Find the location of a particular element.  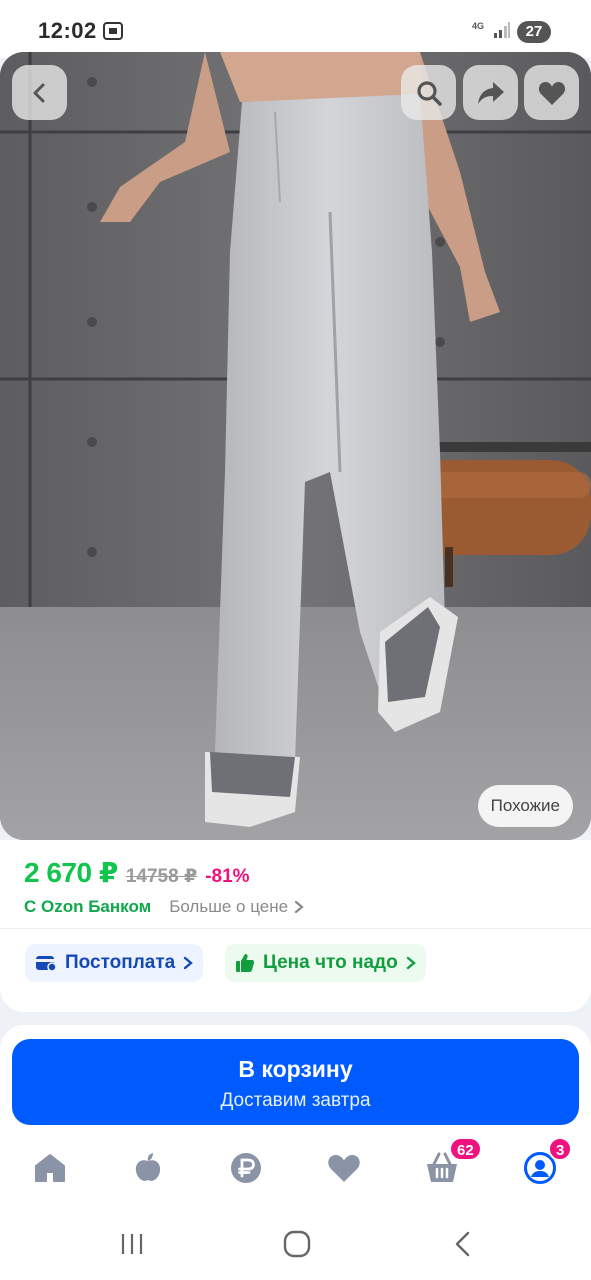

add-to-cart-button: В корзину Доставим завтра is located at coordinates (295, 1082).